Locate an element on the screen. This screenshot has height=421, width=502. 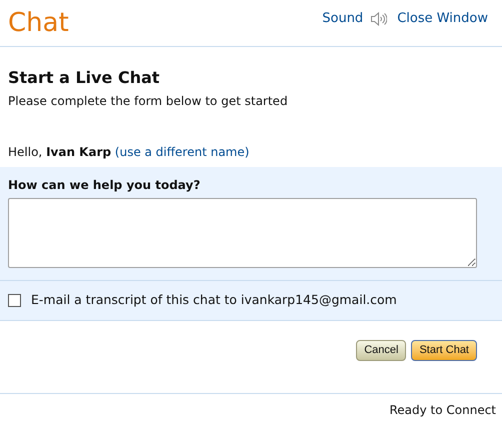
greeting-text: Hello, Ivan Karp (use a different name) is located at coordinates (129, 152).